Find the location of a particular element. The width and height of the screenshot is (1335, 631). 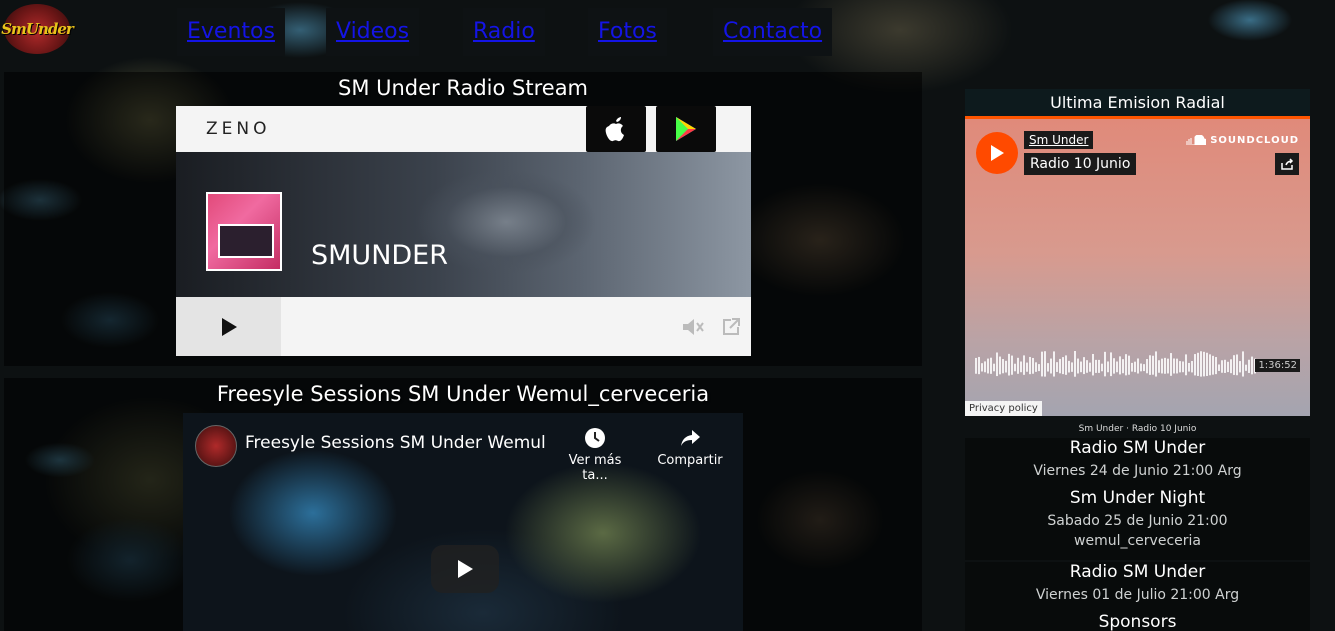

nav-link-videos: Videos is located at coordinates (373, 32).